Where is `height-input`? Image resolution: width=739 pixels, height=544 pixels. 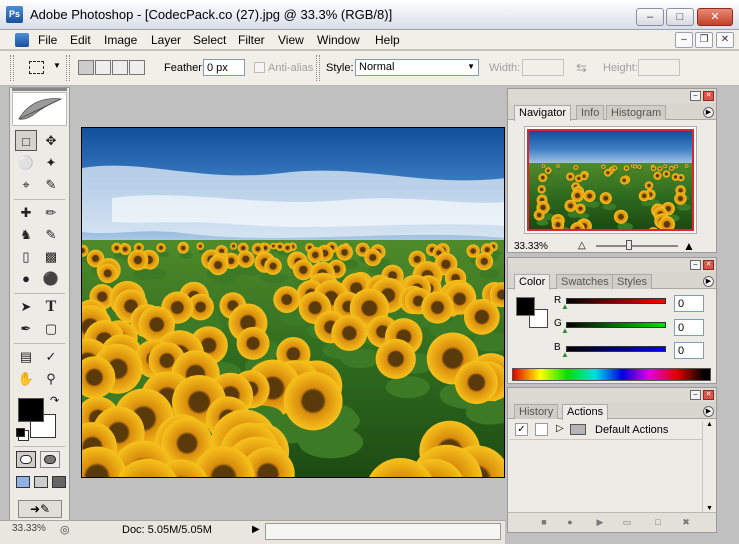 height-input is located at coordinates (659, 67).